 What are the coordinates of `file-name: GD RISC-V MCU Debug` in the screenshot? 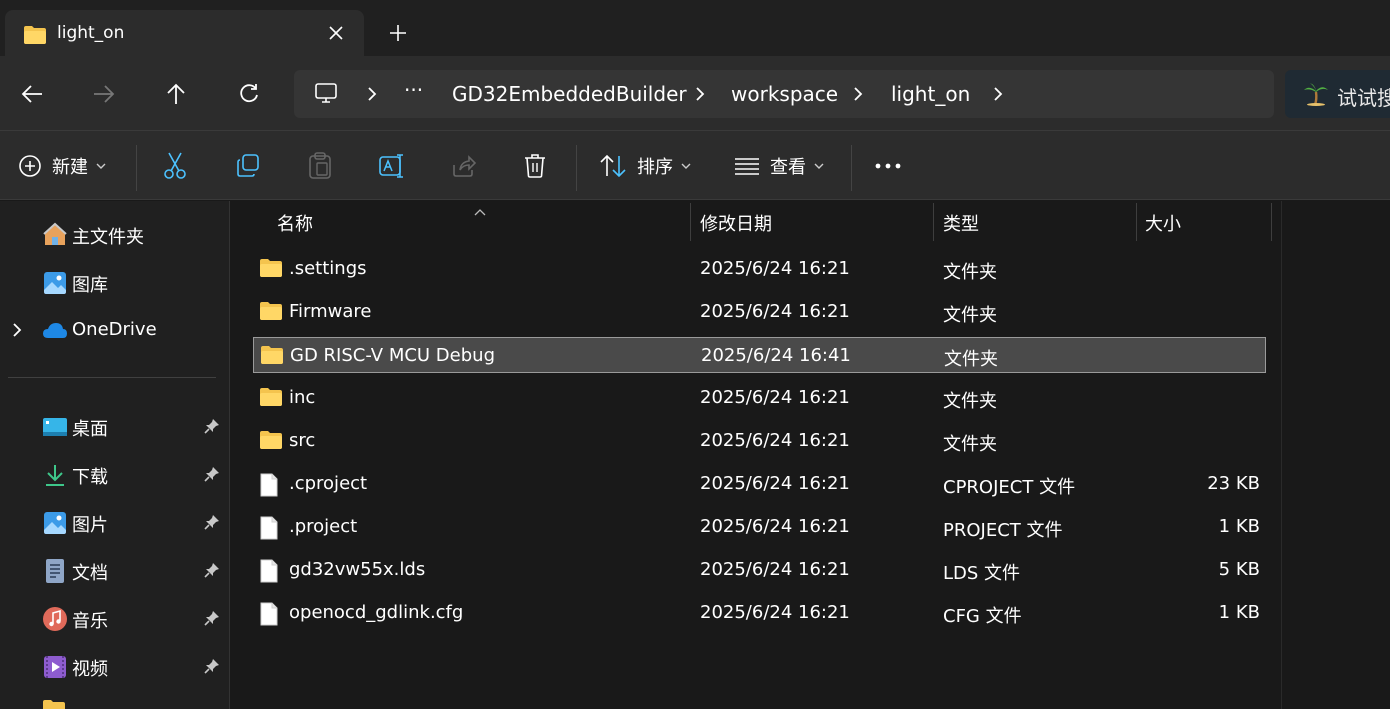 It's located at (393, 355).